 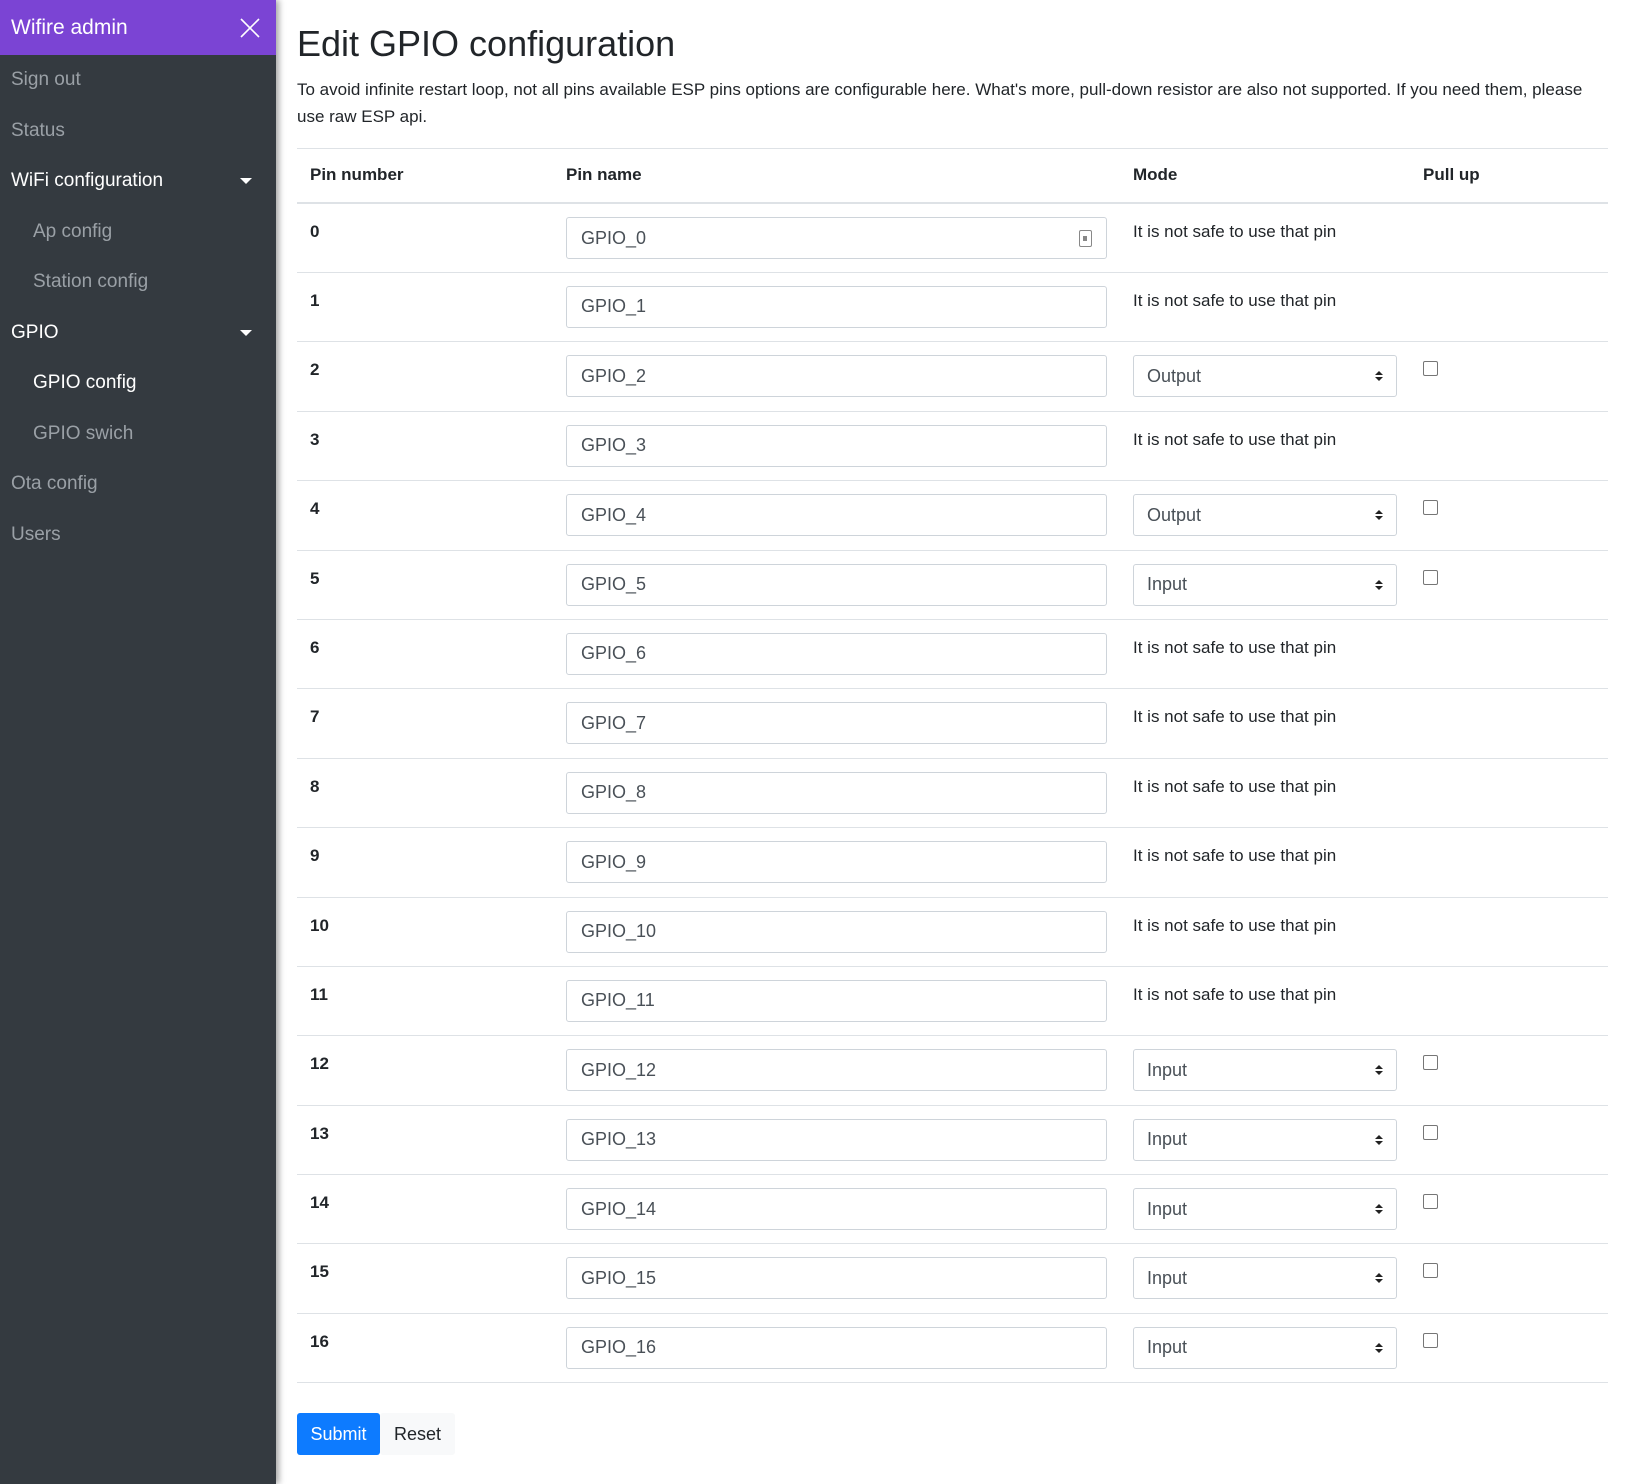 I want to click on sidebar-item-station-config: Station config, so click(x=138, y=282).